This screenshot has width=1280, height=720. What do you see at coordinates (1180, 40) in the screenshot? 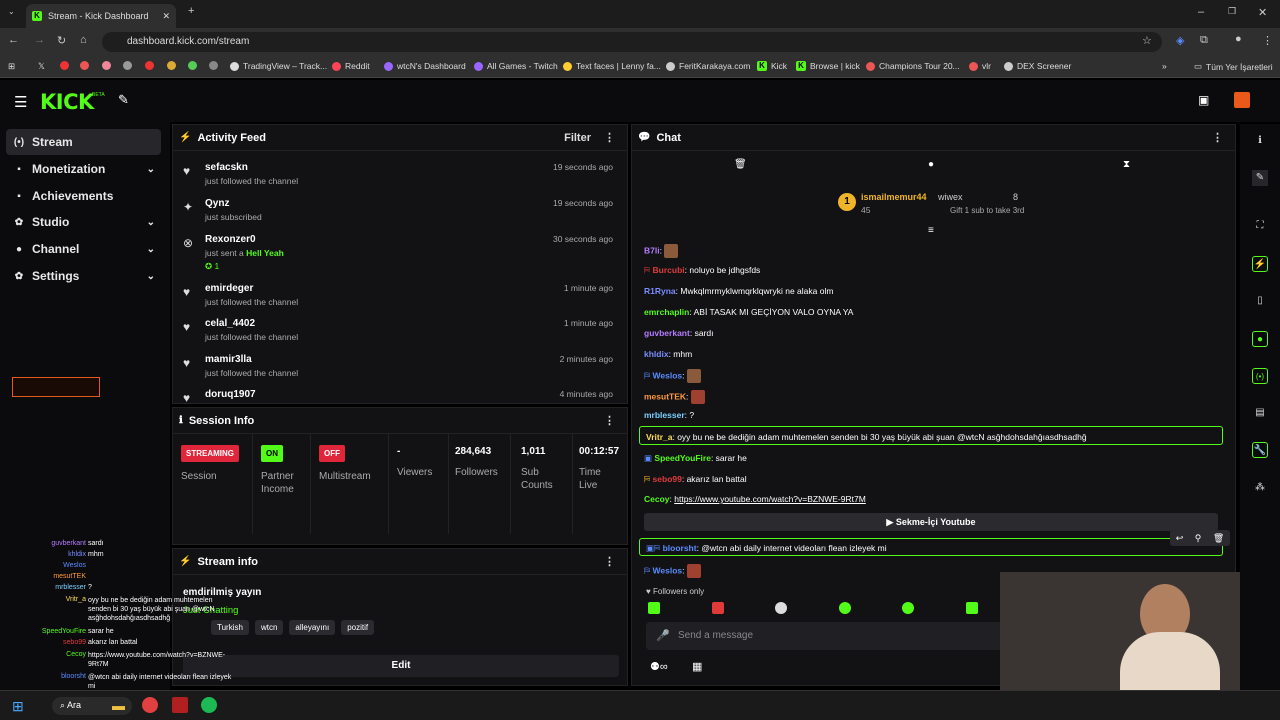
I see `extension-icon: ◈` at bounding box center [1180, 40].